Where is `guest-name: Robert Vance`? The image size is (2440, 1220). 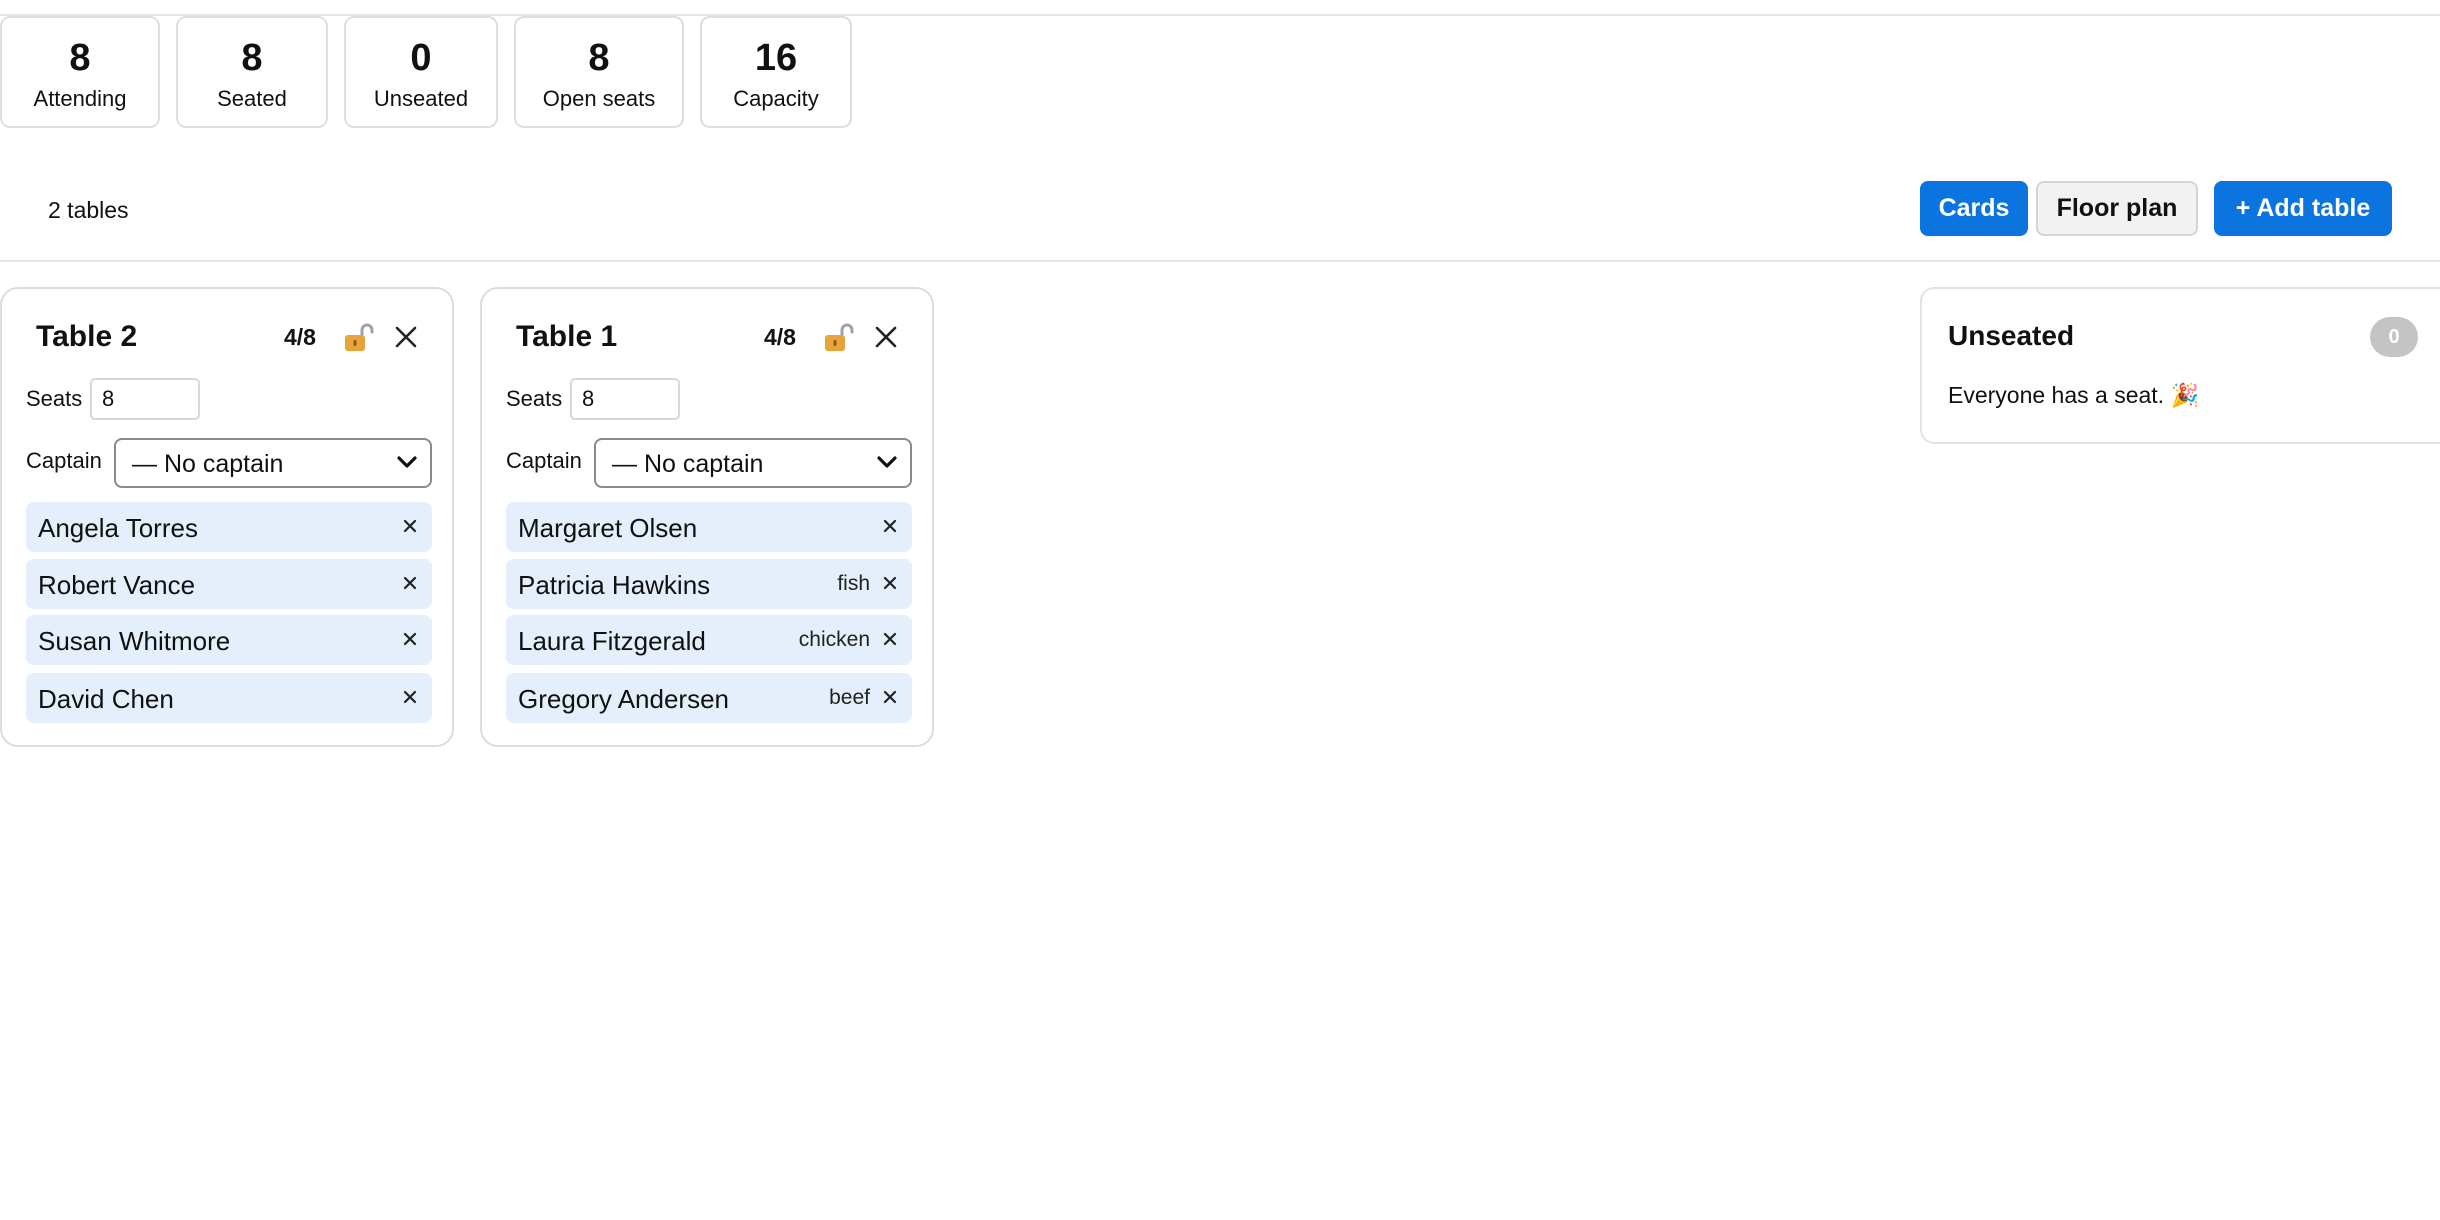
guest-name: Robert Vance is located at coordinates (117, 585).